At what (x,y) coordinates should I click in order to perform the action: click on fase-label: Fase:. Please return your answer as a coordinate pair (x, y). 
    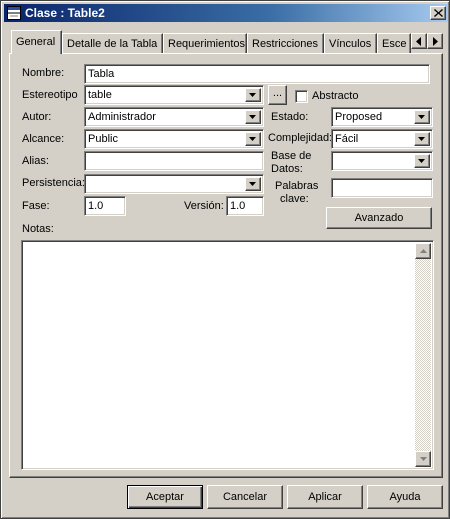
    Looking at the image, I should click on (36, 206).